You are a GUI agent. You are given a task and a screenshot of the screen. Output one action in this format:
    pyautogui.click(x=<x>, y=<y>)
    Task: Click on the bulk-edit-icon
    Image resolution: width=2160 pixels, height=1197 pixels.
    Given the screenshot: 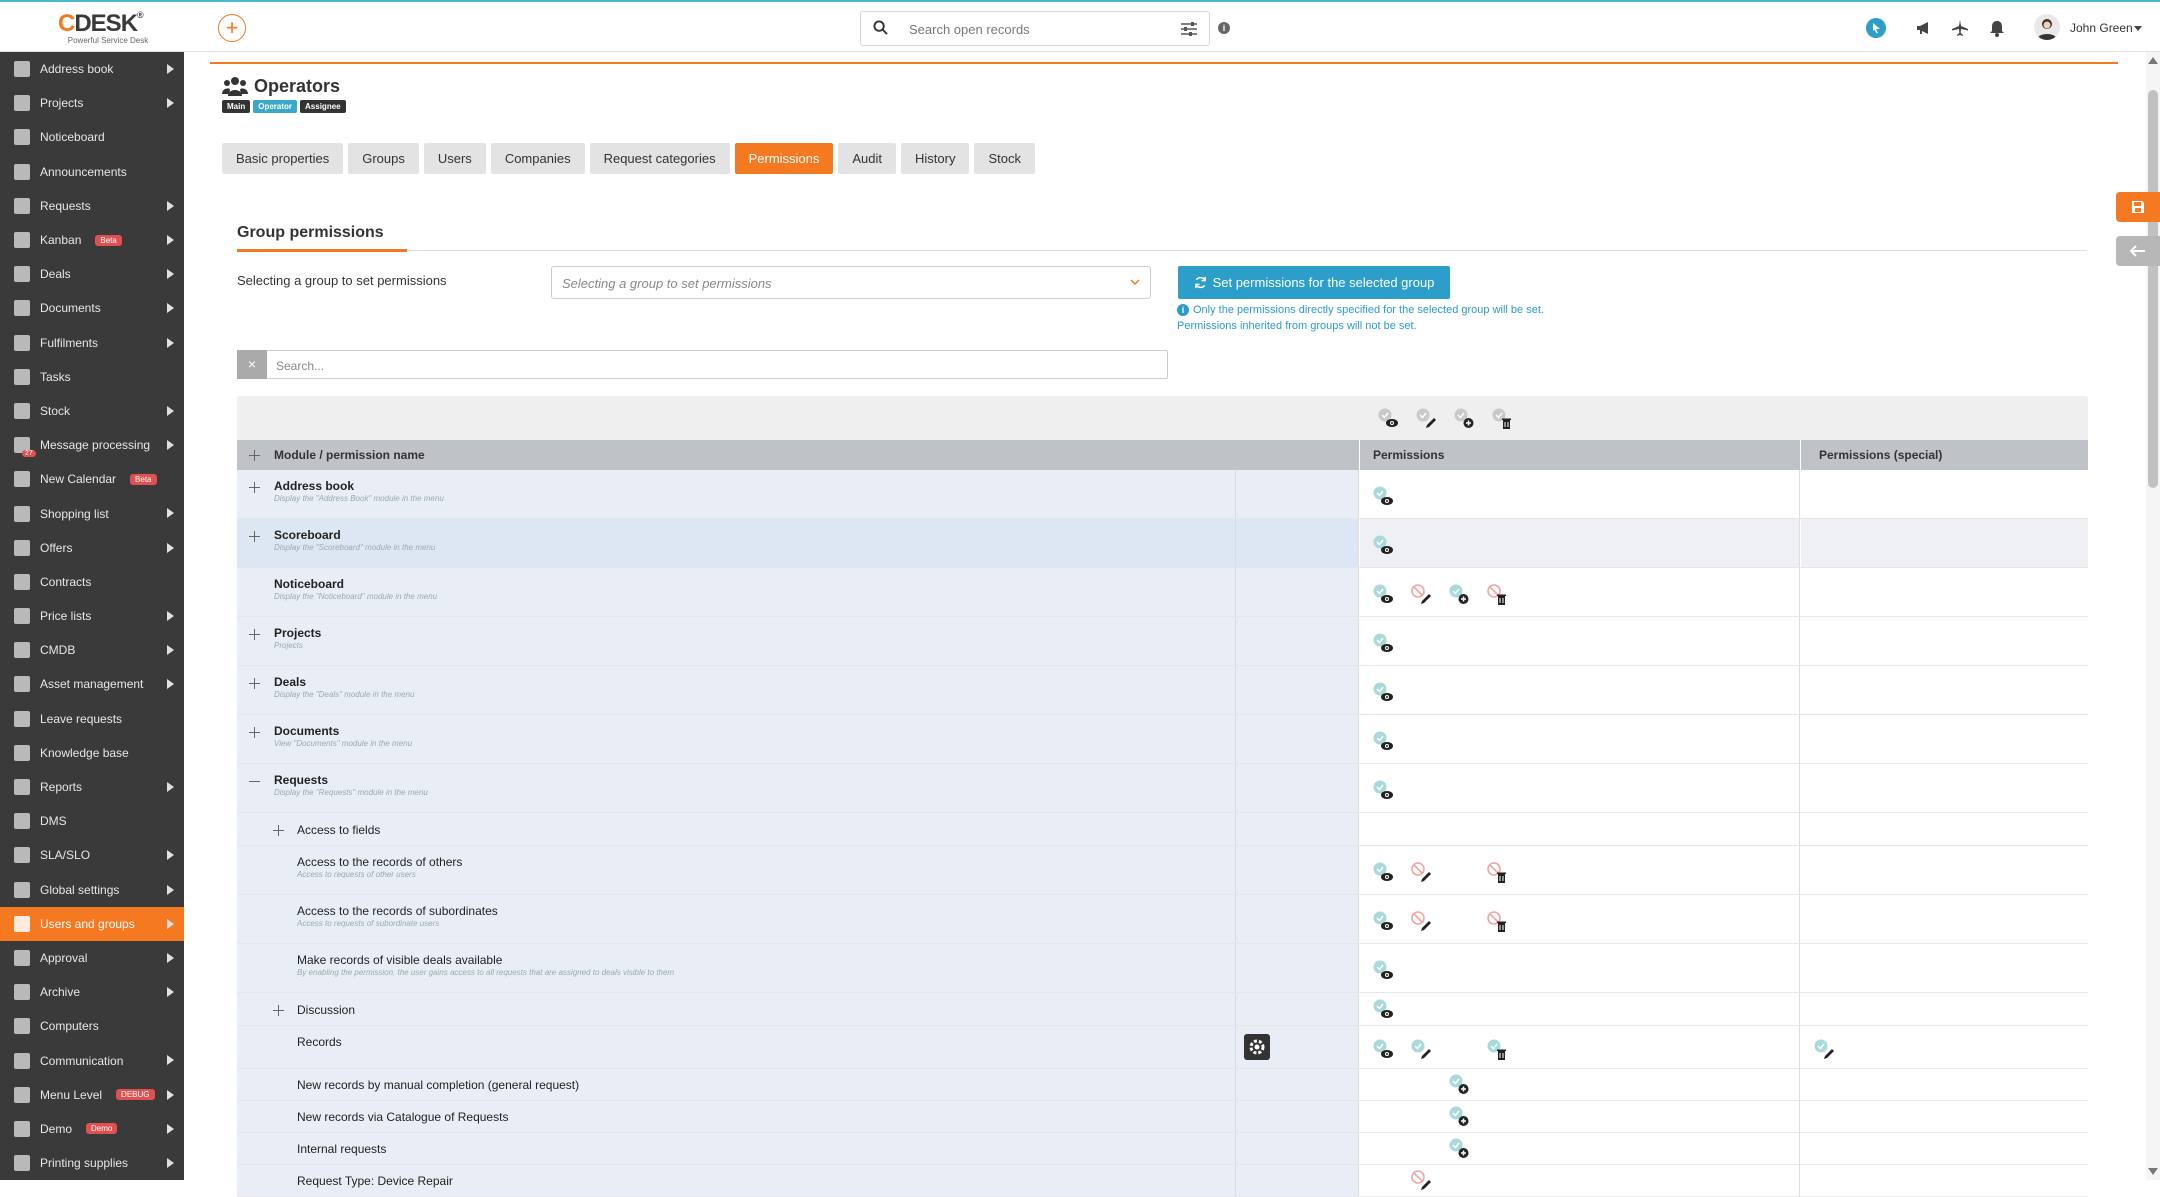 What is the action you would take?
    pyautogui.click(x=1427, y=419)
    